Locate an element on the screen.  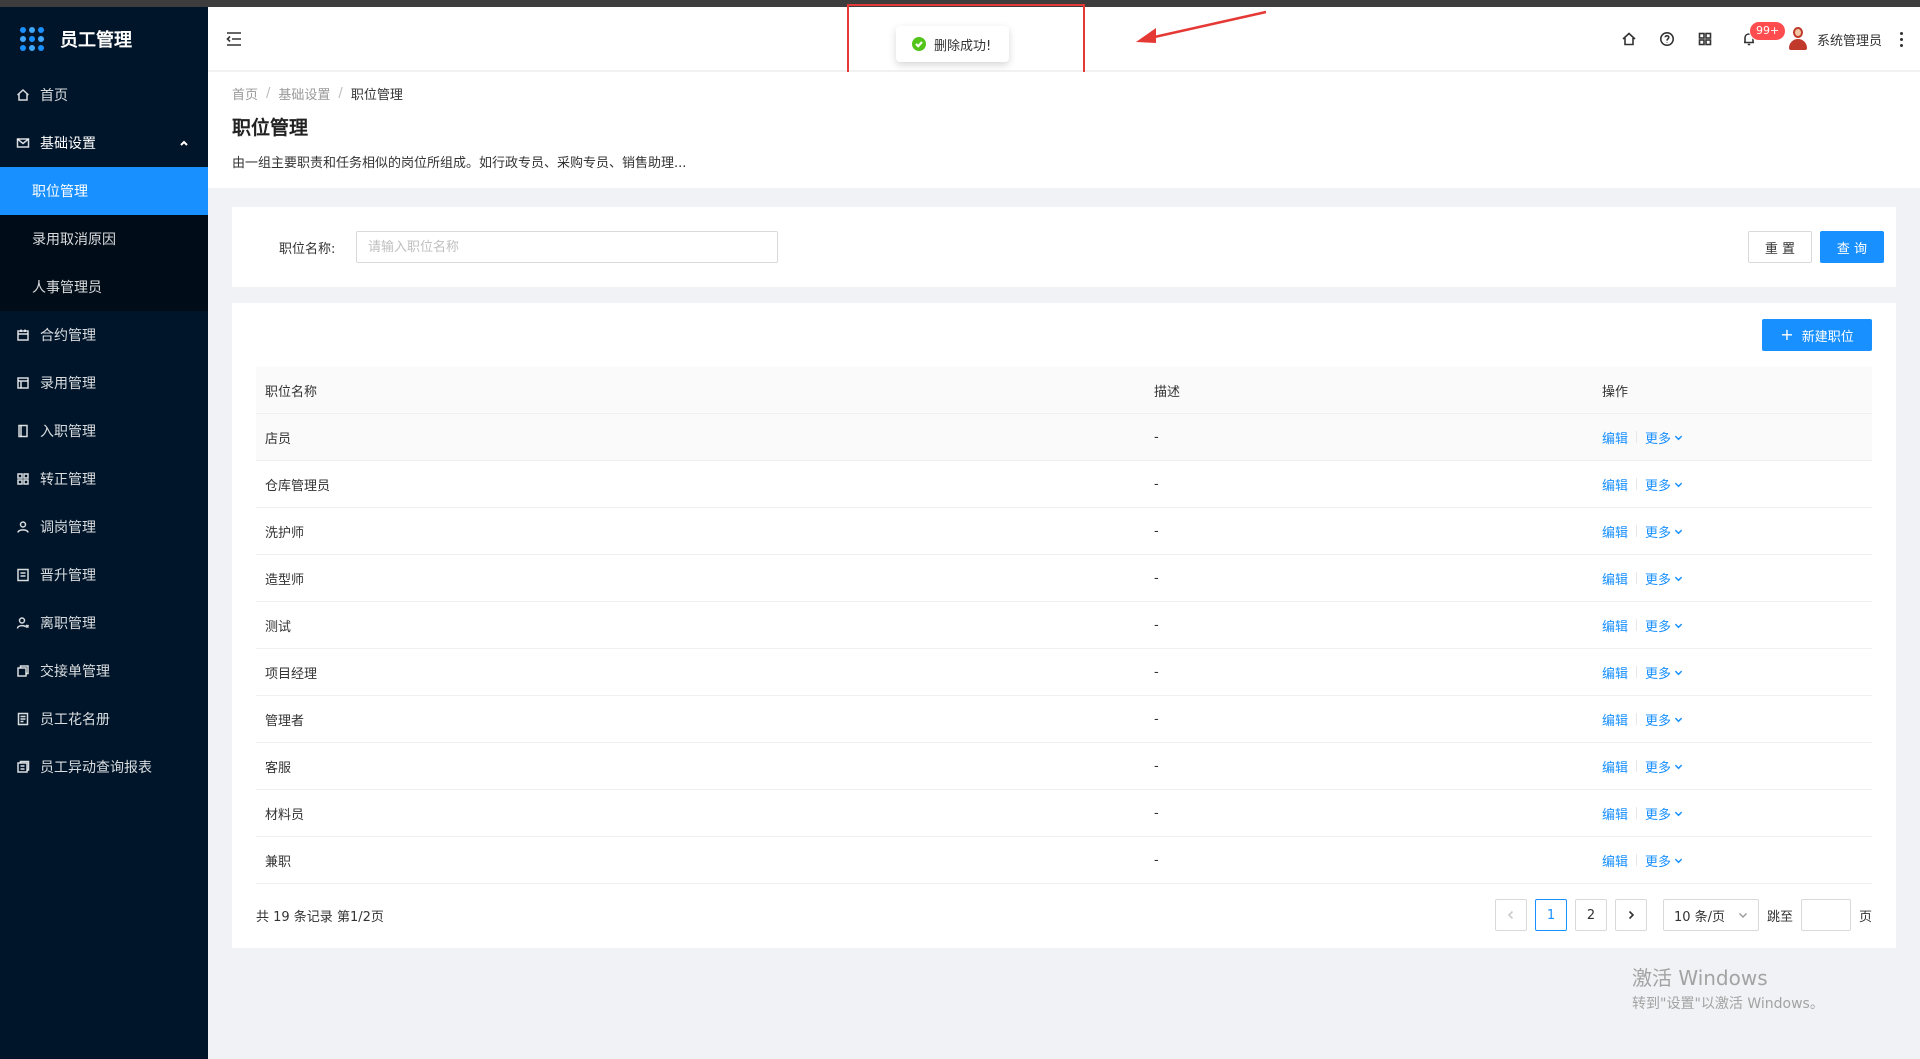
sidebar-item-position-management: 职位管理 is located at coordinates (104, 191).